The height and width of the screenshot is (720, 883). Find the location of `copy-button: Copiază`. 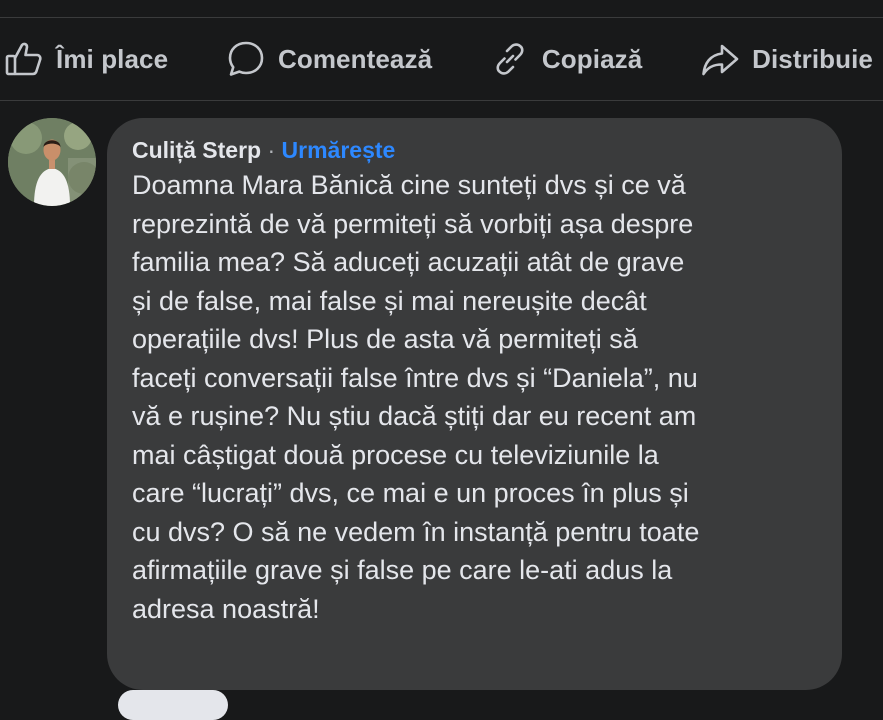

copy-button: Copiază is located at coordinates (566, 59).